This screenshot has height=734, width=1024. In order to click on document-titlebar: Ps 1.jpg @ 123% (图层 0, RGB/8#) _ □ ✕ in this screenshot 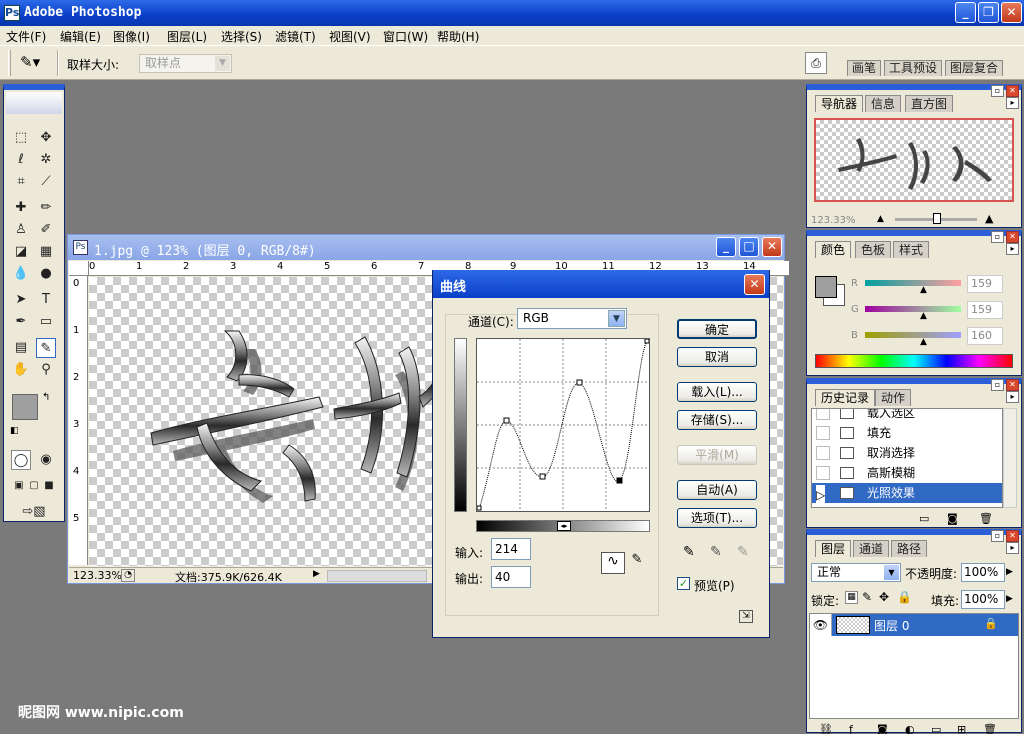, I will do `click(426, 247)`.